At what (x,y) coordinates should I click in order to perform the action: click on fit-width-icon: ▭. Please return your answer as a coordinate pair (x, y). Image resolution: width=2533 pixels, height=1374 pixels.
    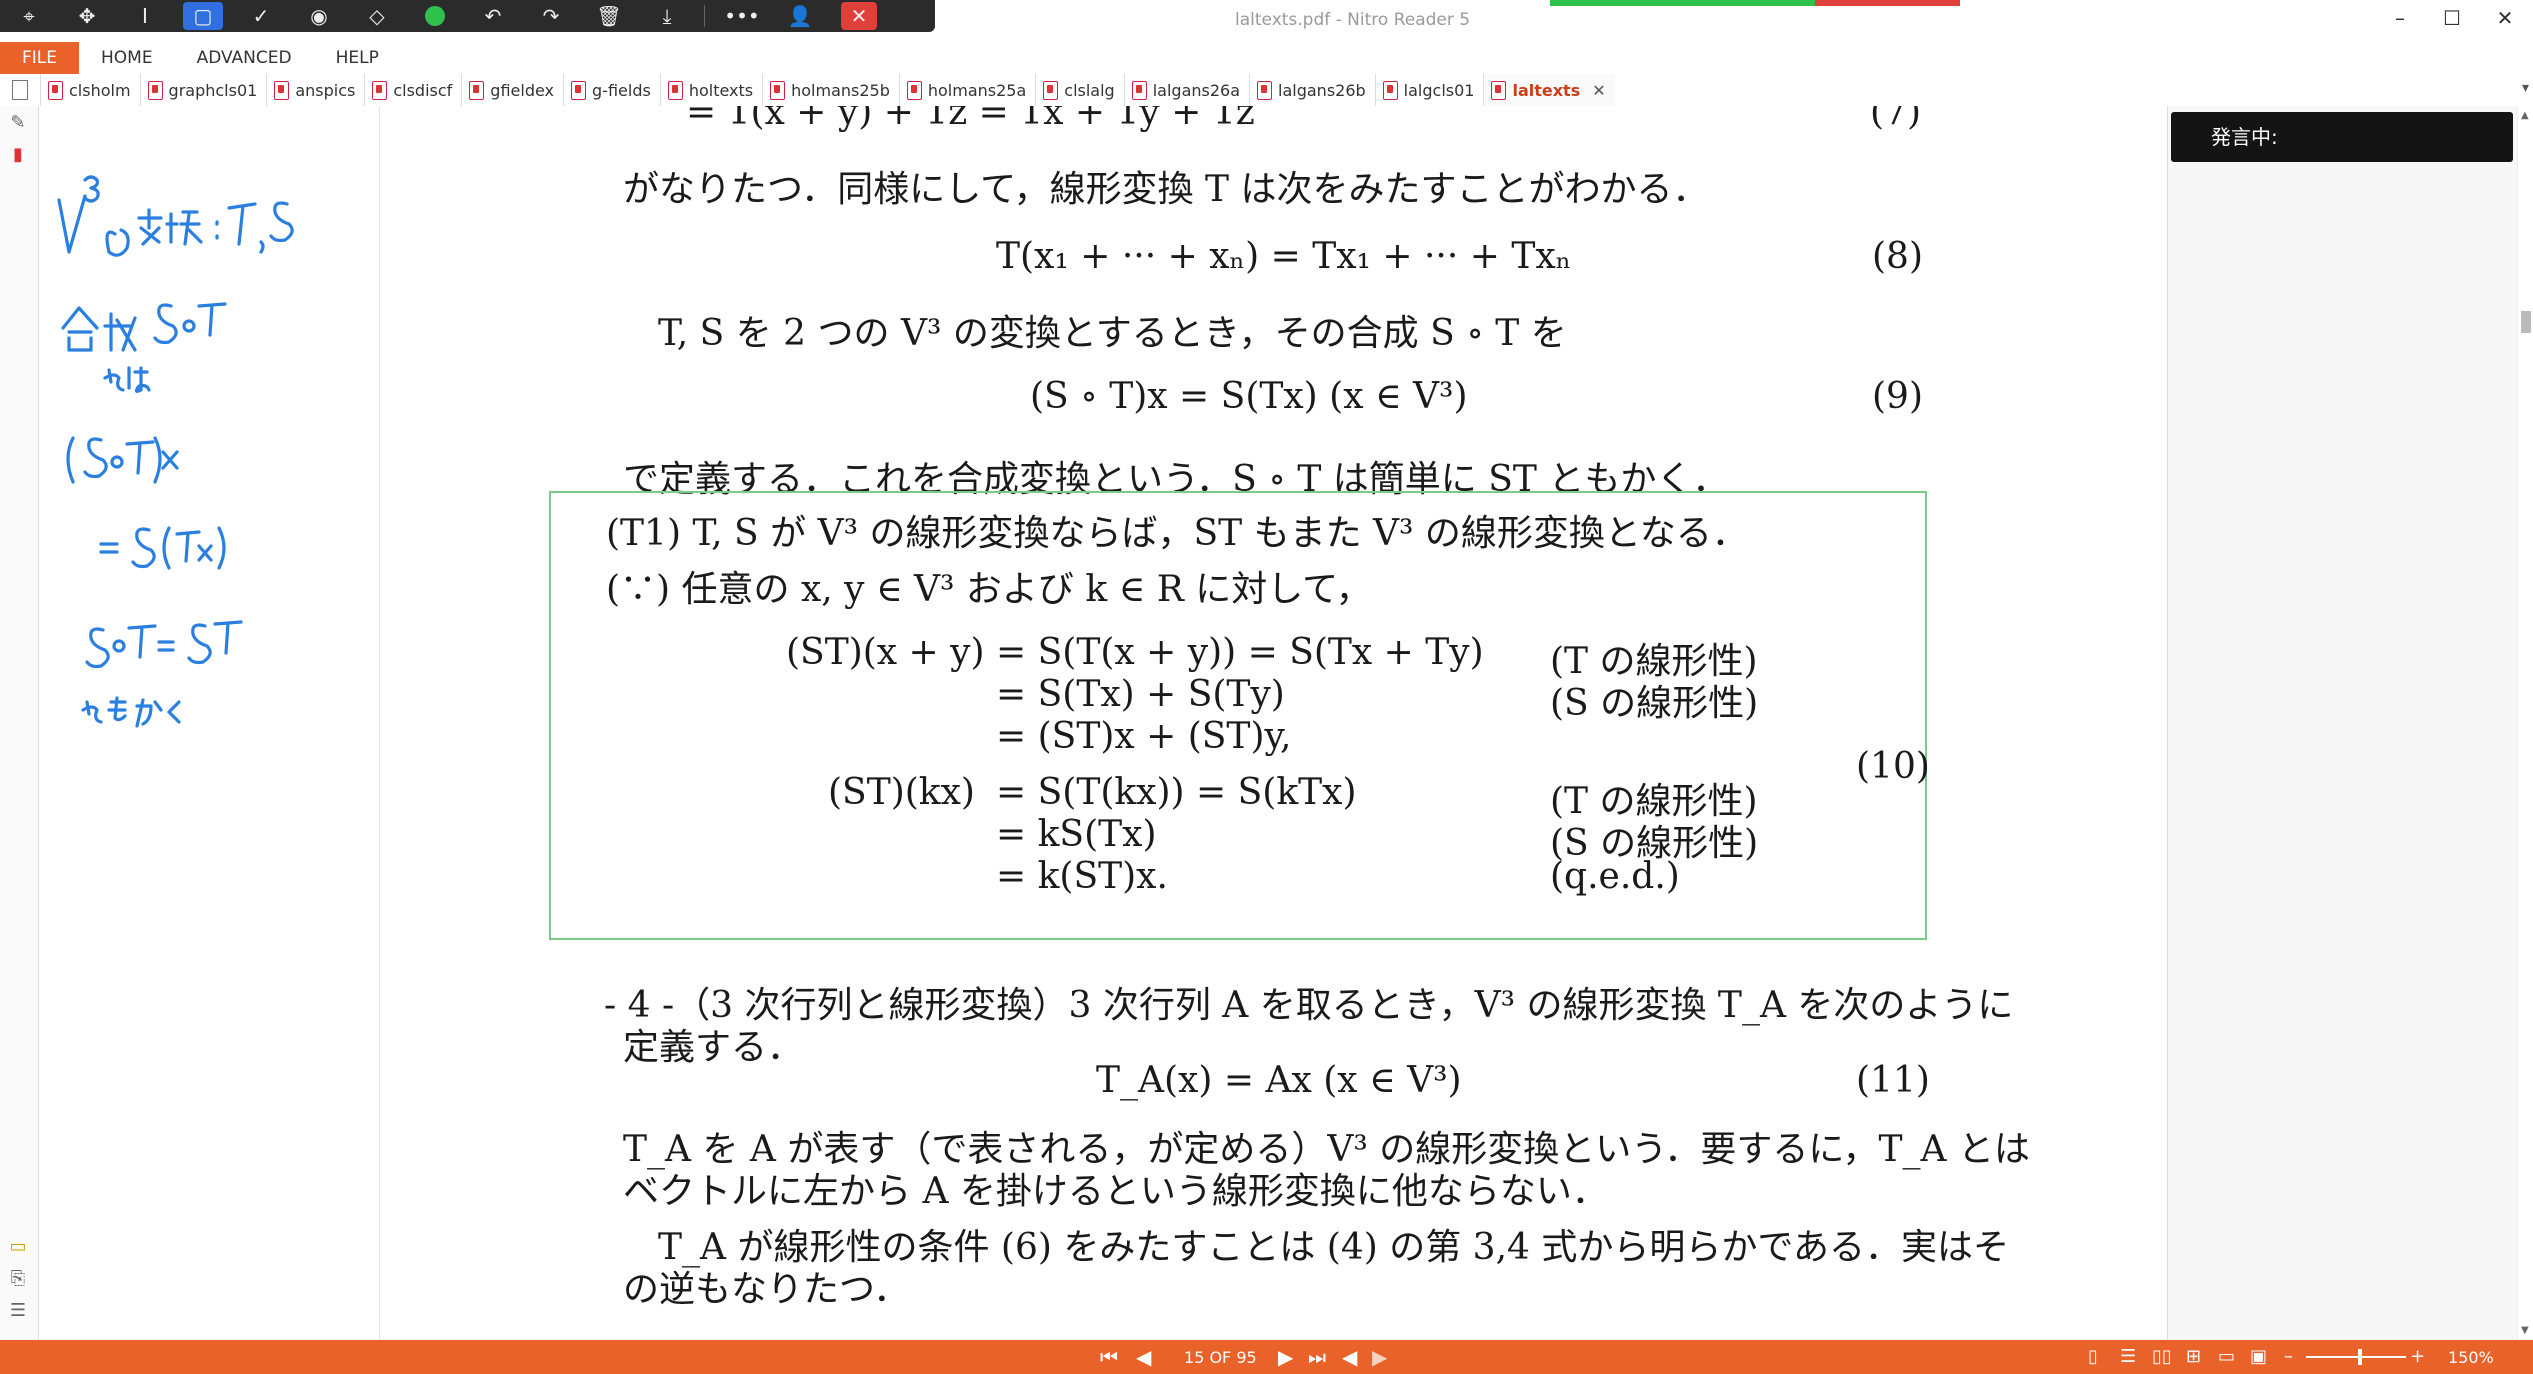
    Looking at the image, I should click on (2226, 1356).